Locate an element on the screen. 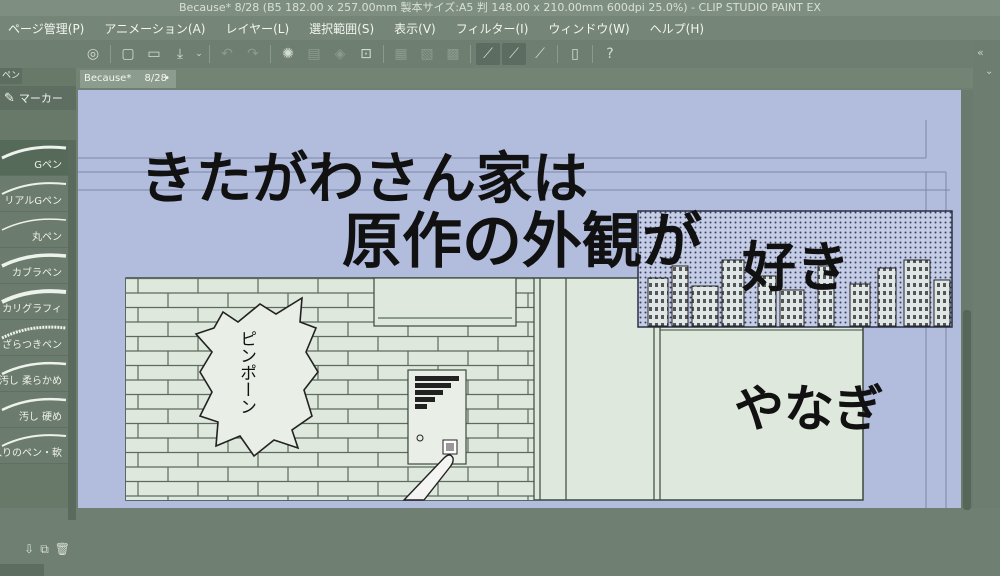 Image resolution: width=1000 pixels, height=576 pixels. document-tab: Because* 8/28 • is located at coordinates (128, 79).